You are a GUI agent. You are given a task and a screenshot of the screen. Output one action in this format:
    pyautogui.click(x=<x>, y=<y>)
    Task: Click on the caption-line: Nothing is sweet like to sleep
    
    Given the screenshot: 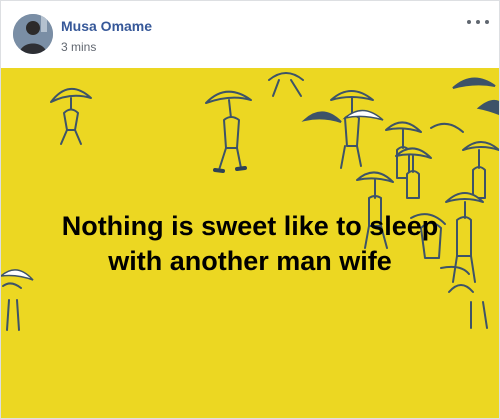 What is the action you would take?
    pyautogui.click(x=250, y=226)
    